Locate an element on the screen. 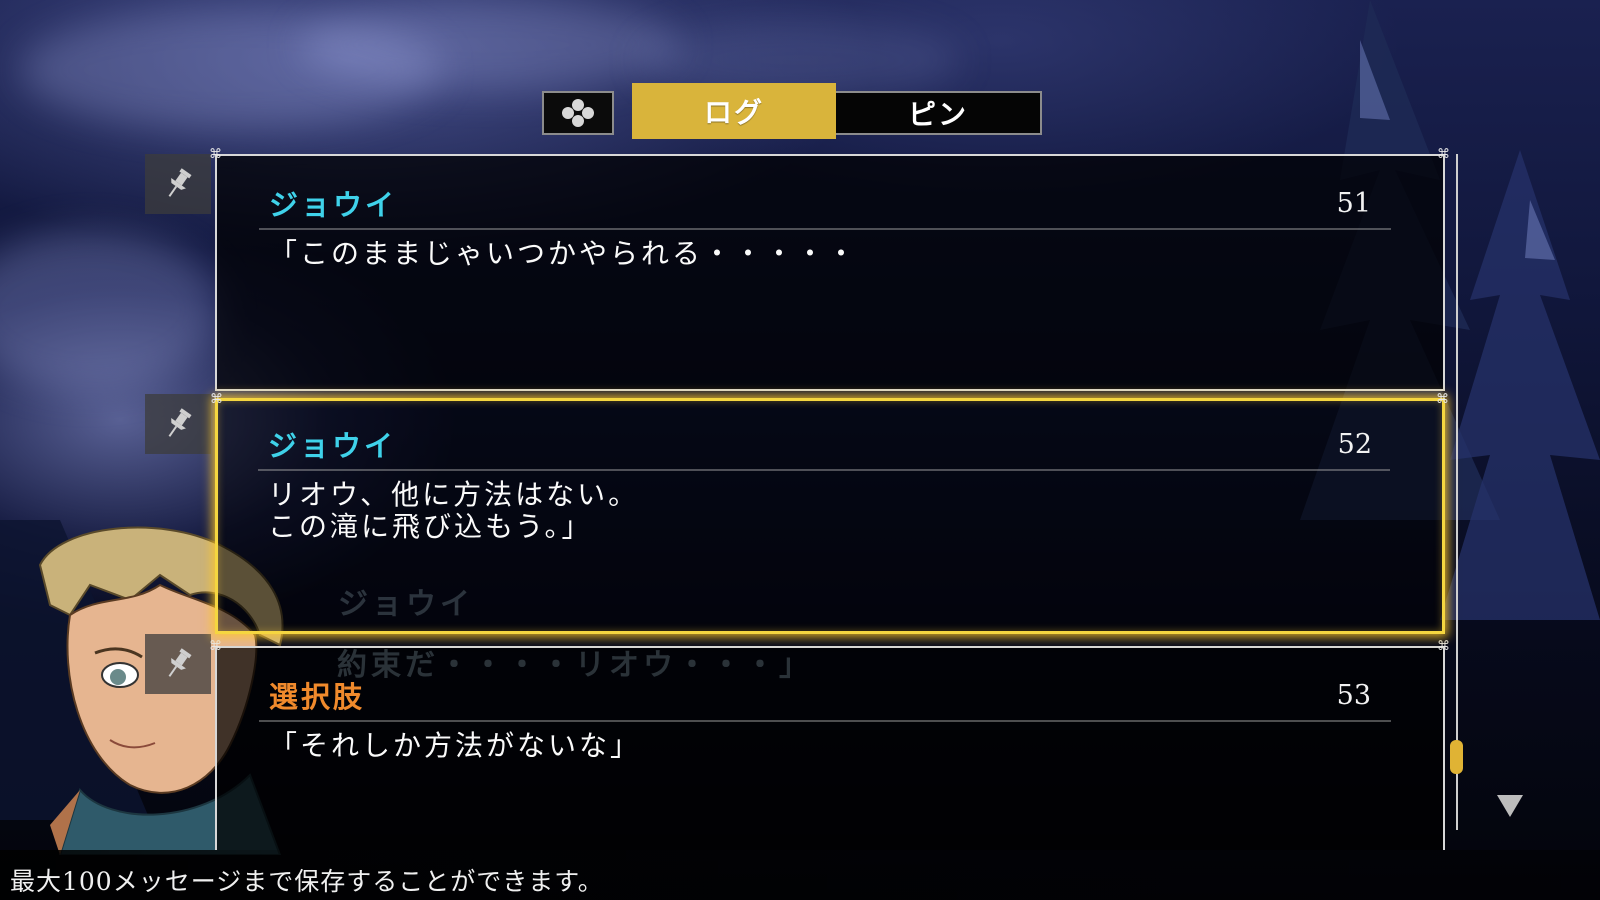 Image resolution: width=1600 pixels, height=900 pixels. scroll-down-arrow-icon is located at coordinates (1510, 806).